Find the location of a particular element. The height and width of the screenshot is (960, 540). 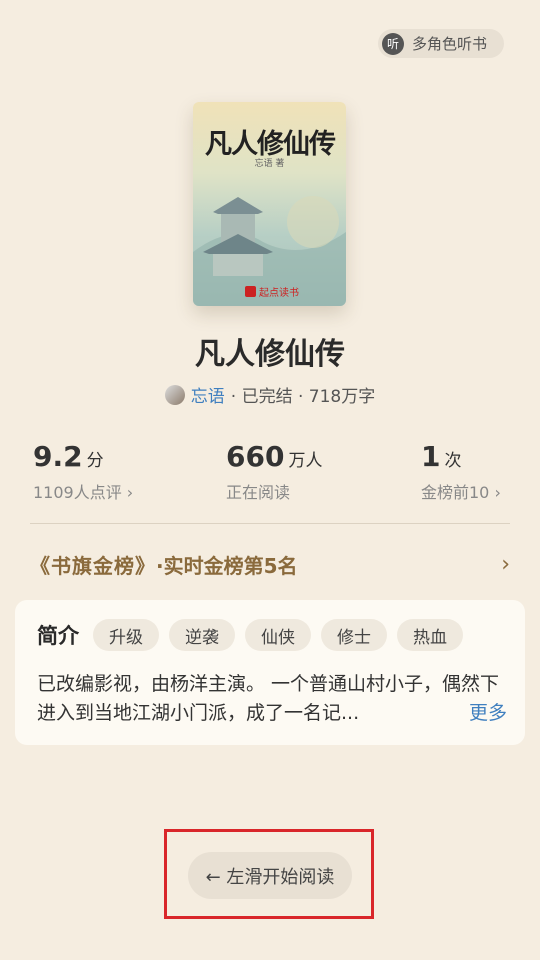

book-meta: 忘语 · 已完结 · 718万字 is located at coordinates (270, 394).